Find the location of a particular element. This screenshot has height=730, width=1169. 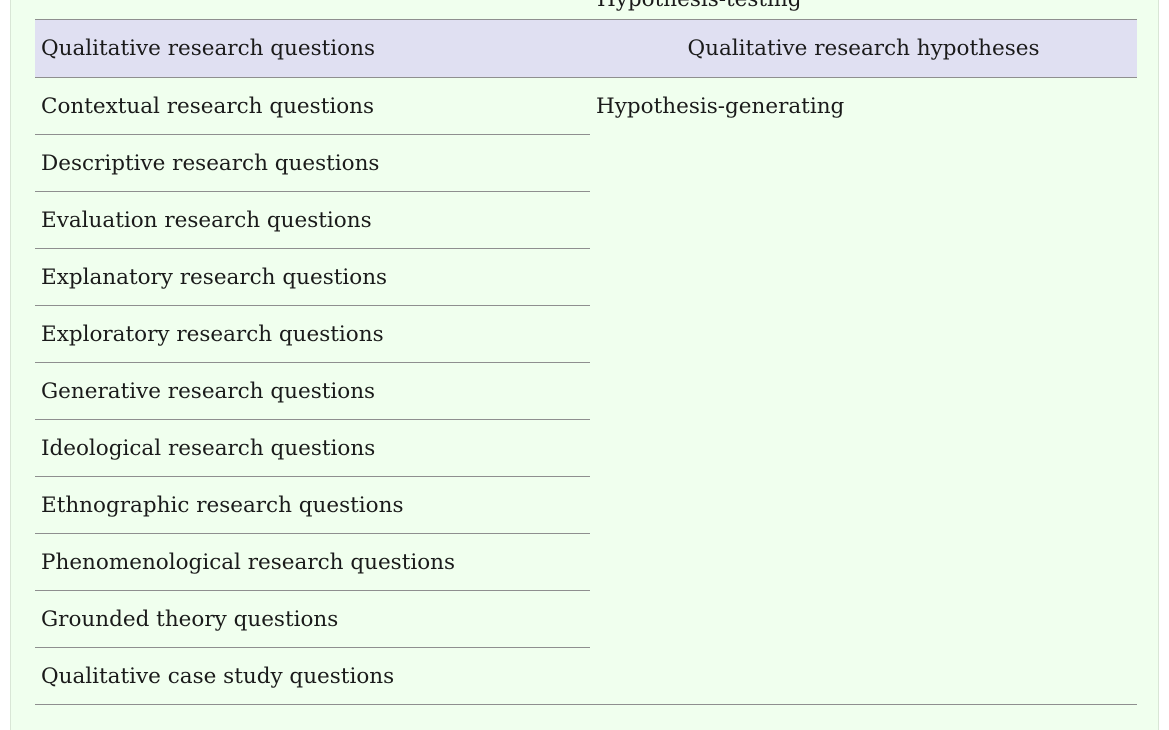

question-cell: Qualitative case study questions is located at coordinates (312, 676).